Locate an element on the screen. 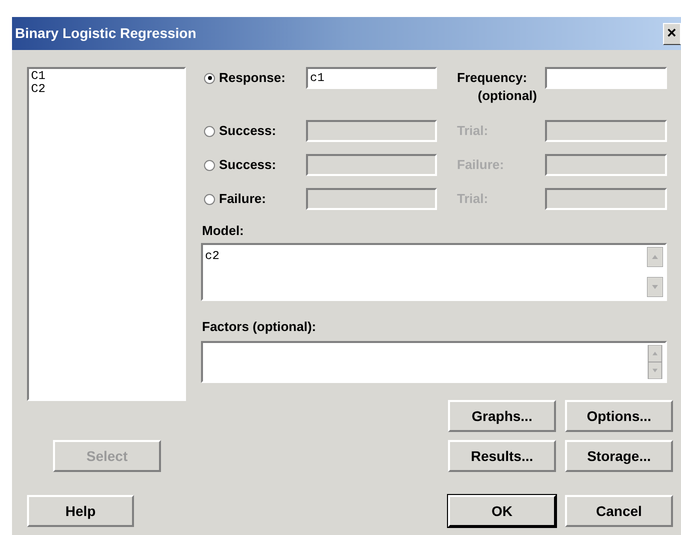 The height and width of the screenshot is (535, 681). window-title: Binary Logistic Regression is located at coordinates (105, 33).